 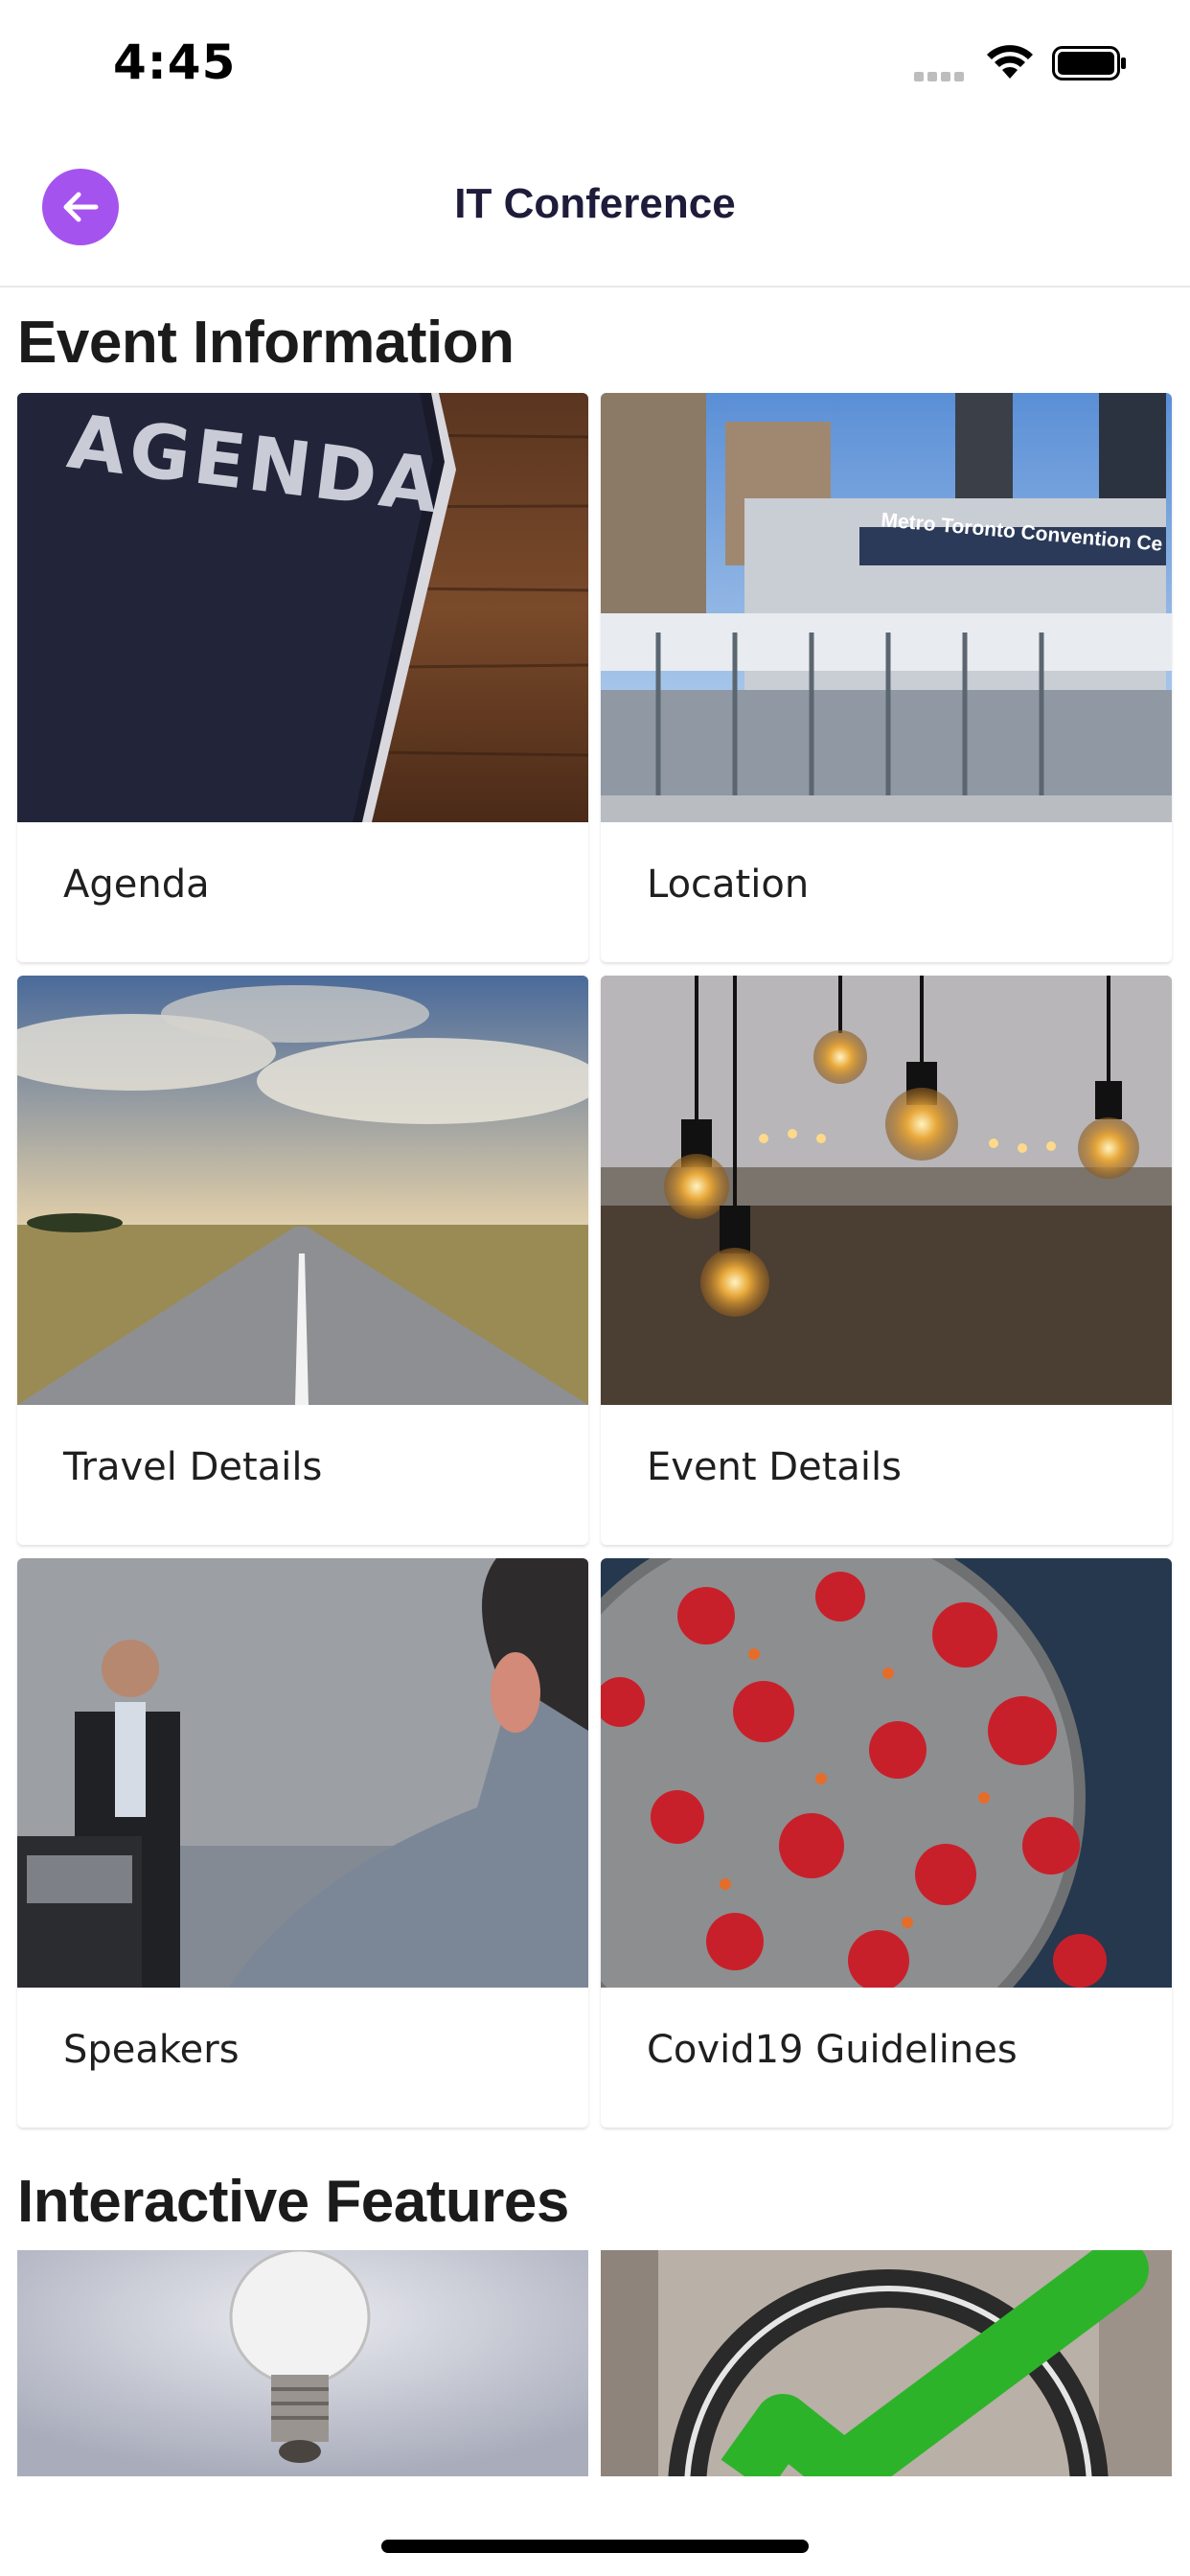 I want to click on virus-image, so click(x=887, y=1773).